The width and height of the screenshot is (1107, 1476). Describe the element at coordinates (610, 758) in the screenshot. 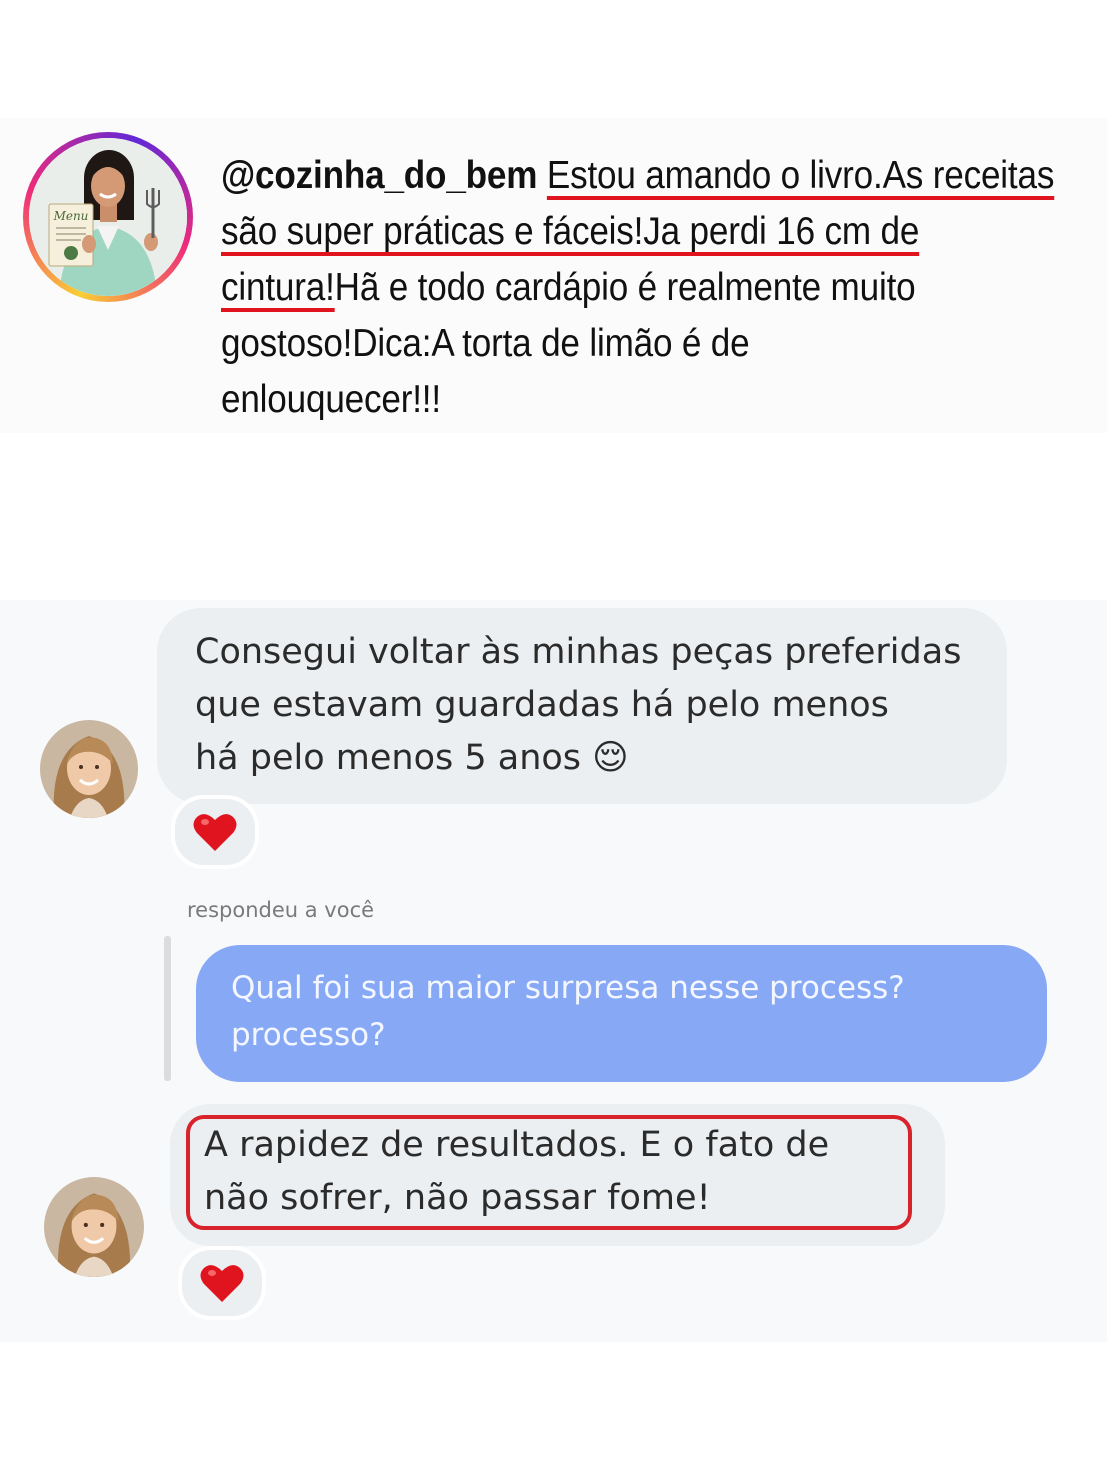

I see `relieved-emoji-icon: 😌` at that location.